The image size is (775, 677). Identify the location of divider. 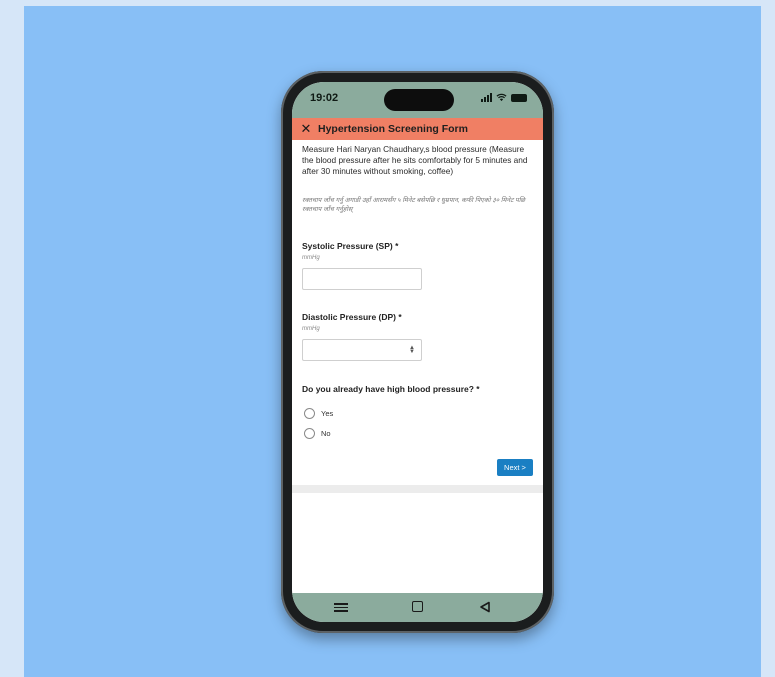
(417, 489).